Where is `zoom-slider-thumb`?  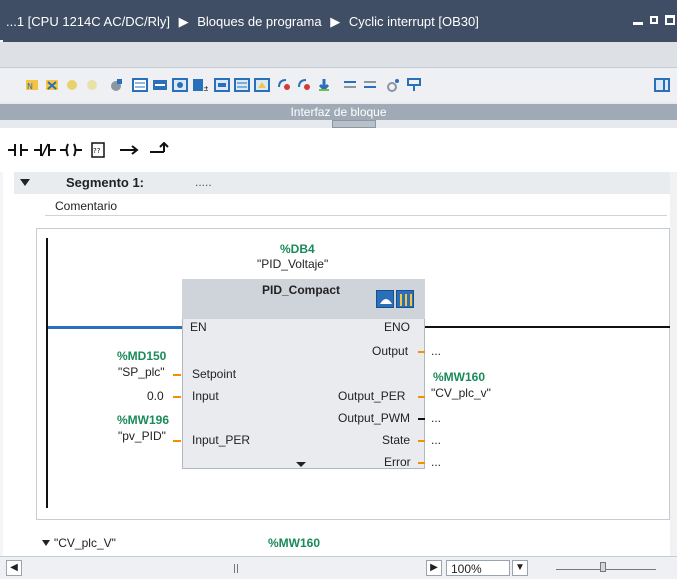
zoom-slider-thumb is located at coordinates (603, 567).